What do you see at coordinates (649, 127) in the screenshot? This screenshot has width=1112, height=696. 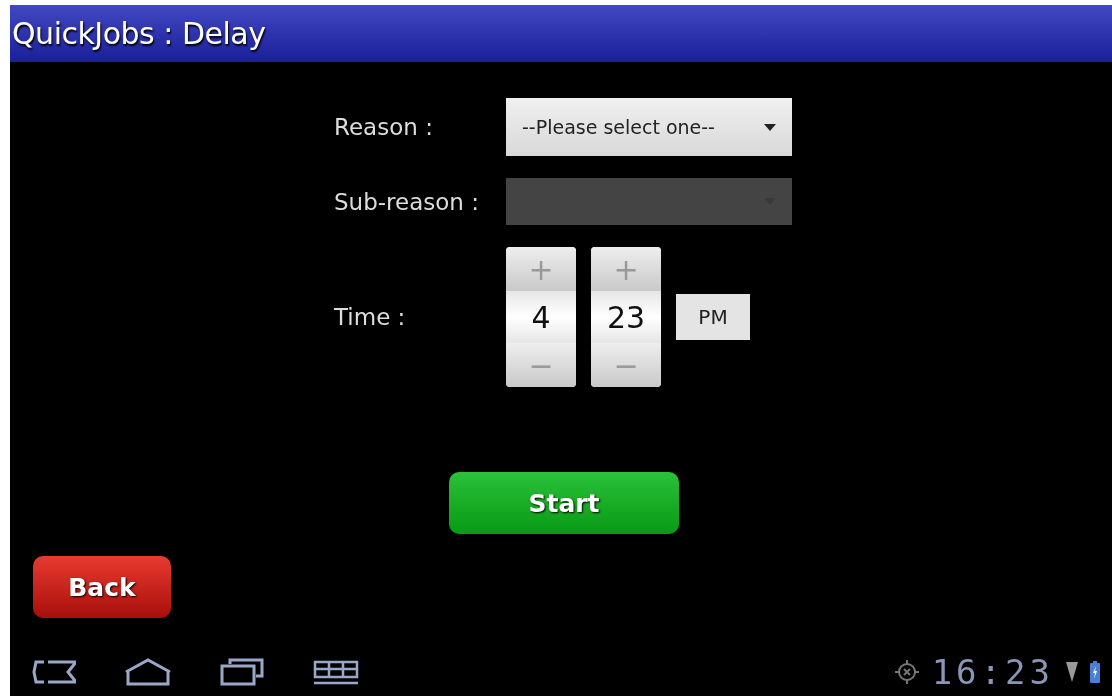 I see `dropdown: --Please select one--` at bounding box center [649, 127].